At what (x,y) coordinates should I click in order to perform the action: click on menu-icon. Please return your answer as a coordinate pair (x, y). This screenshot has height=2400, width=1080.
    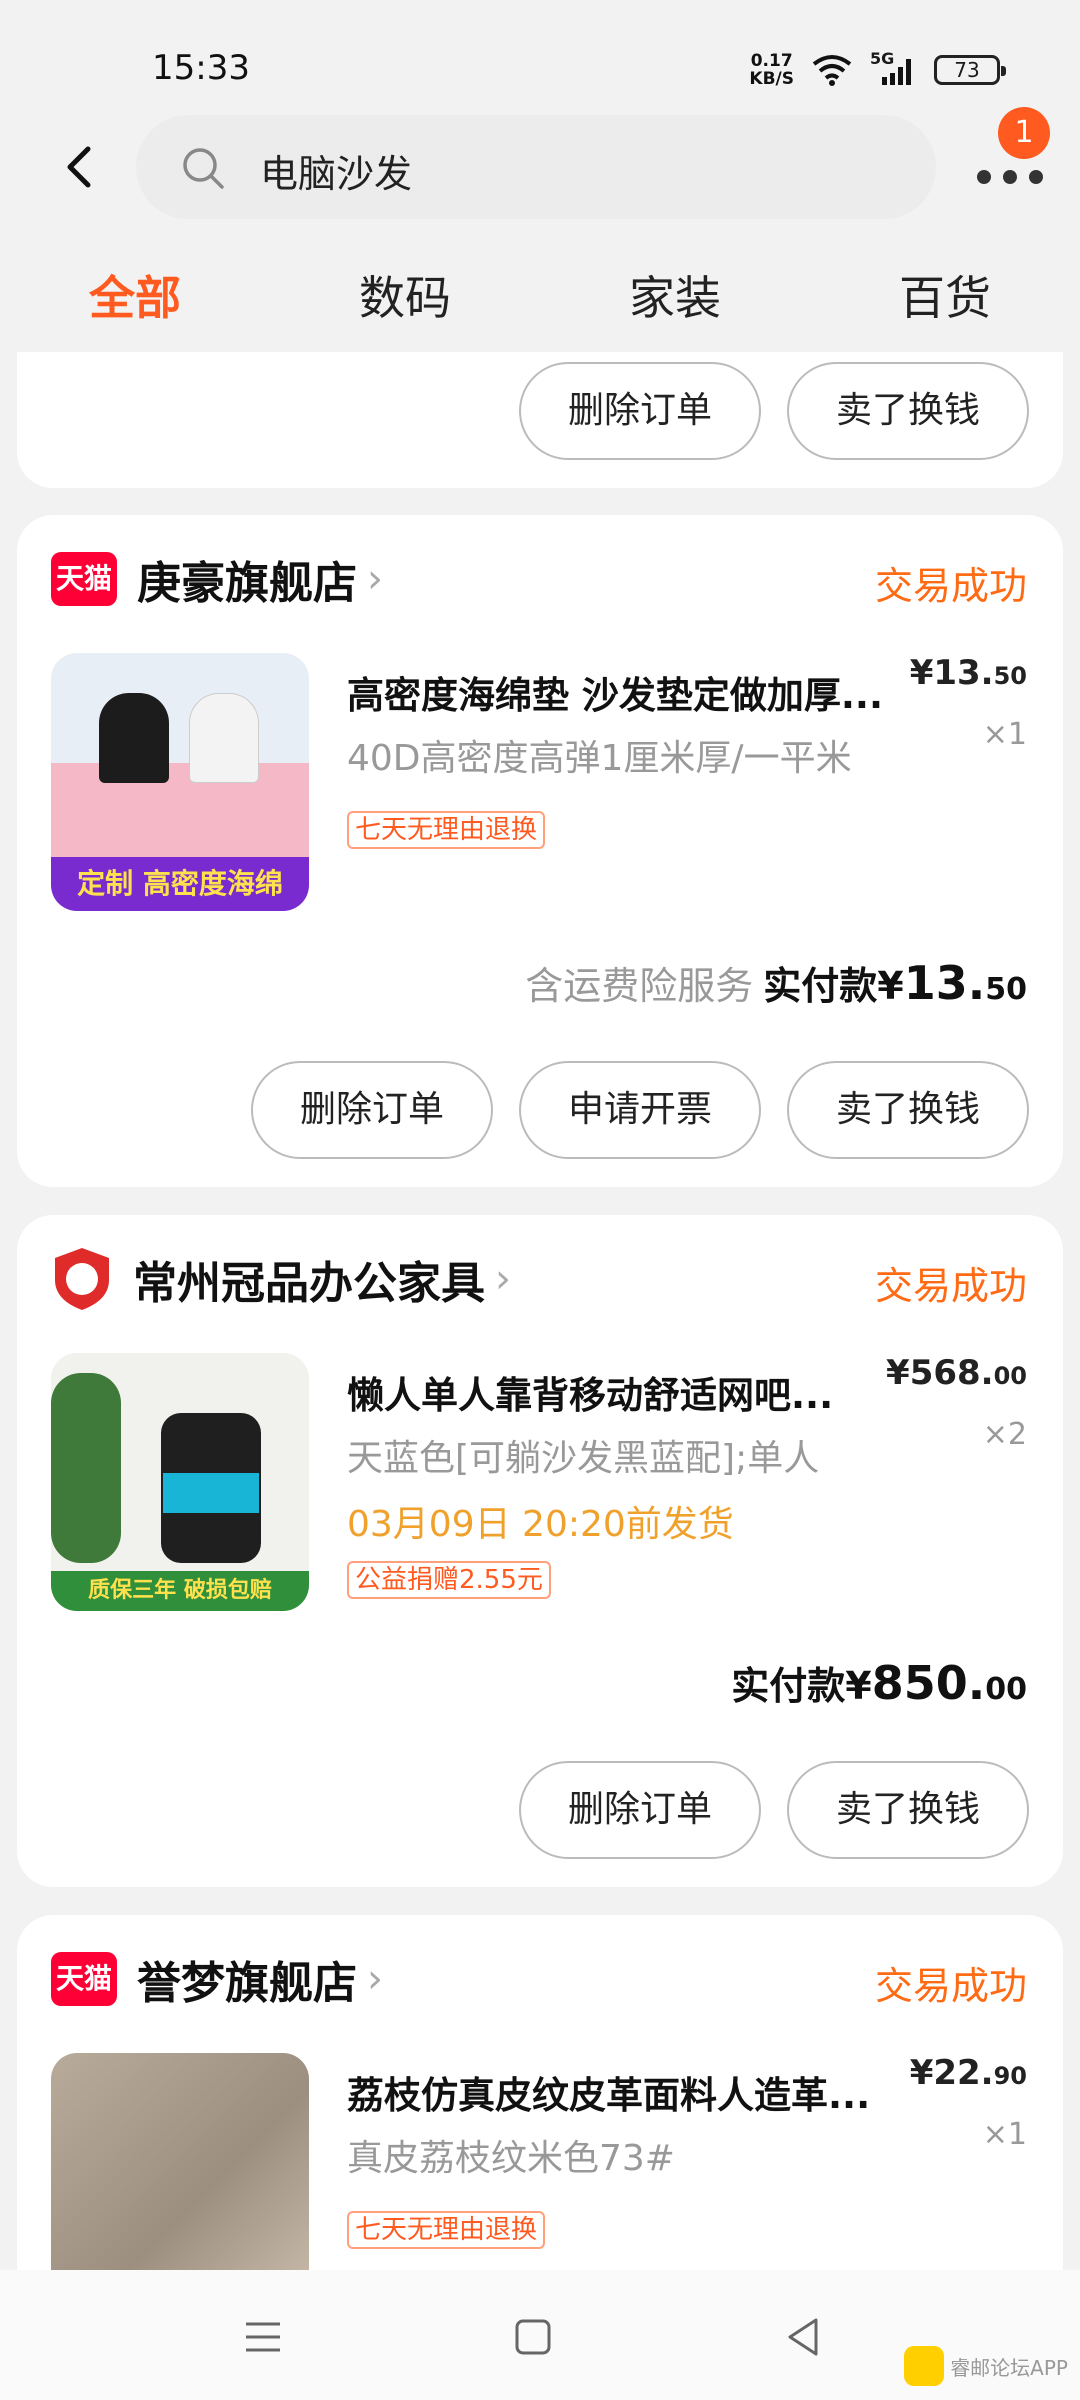
    Looking at the image, I should click on (263, 2337).